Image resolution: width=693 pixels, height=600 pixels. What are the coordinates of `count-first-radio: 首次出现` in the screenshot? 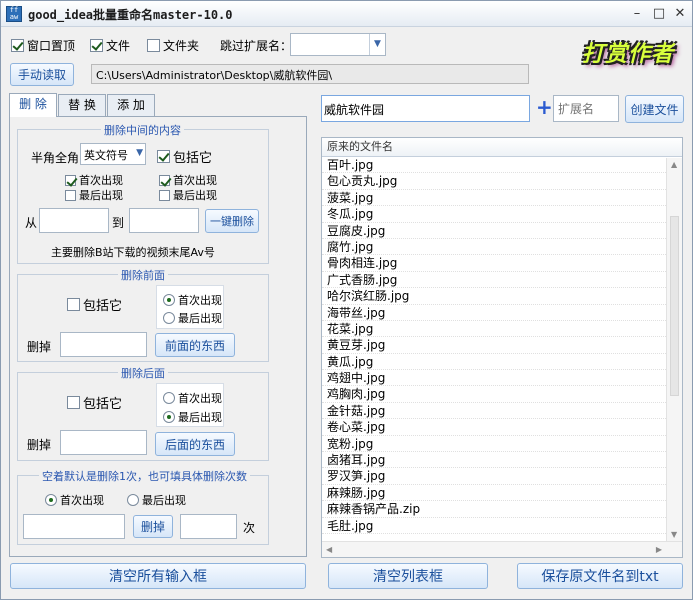 It's located at (74, 500).